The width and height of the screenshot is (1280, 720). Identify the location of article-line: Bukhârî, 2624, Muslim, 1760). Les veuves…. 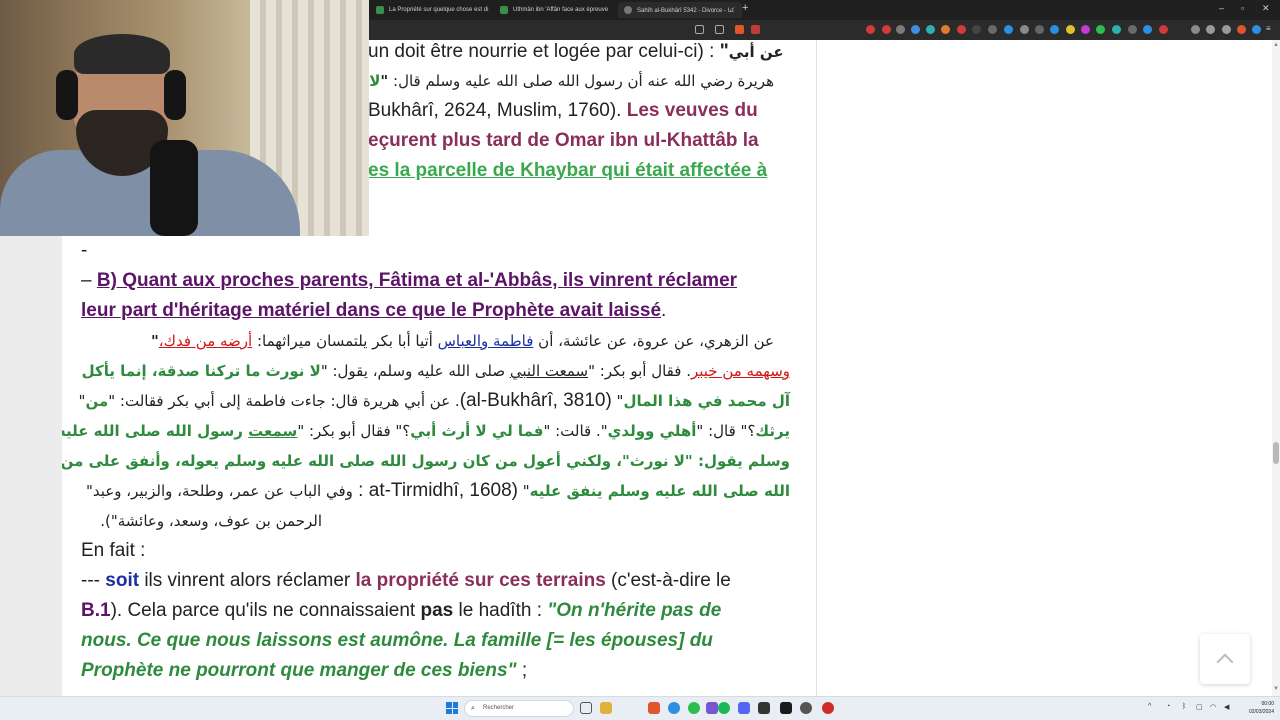
(563, 110).